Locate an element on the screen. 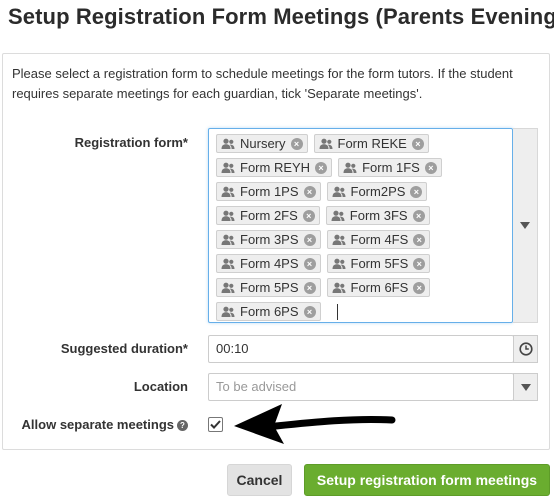 This screenshot has height=499, width=554. chip-label: Form 6PS is located at coordinates (269, 311).